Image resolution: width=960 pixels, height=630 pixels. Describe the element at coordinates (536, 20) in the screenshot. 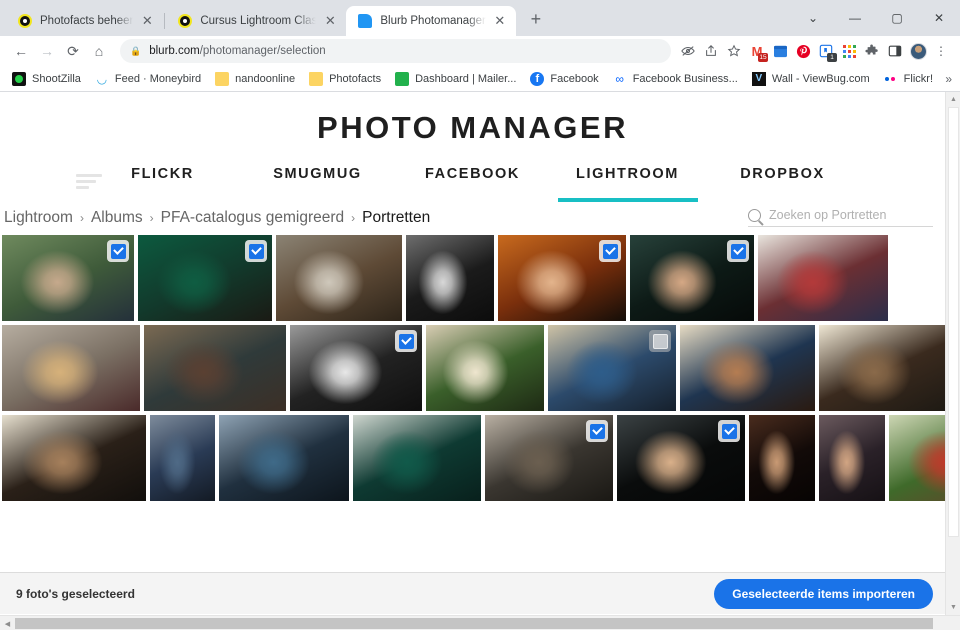

I see `new-tab-button: +` at that location.